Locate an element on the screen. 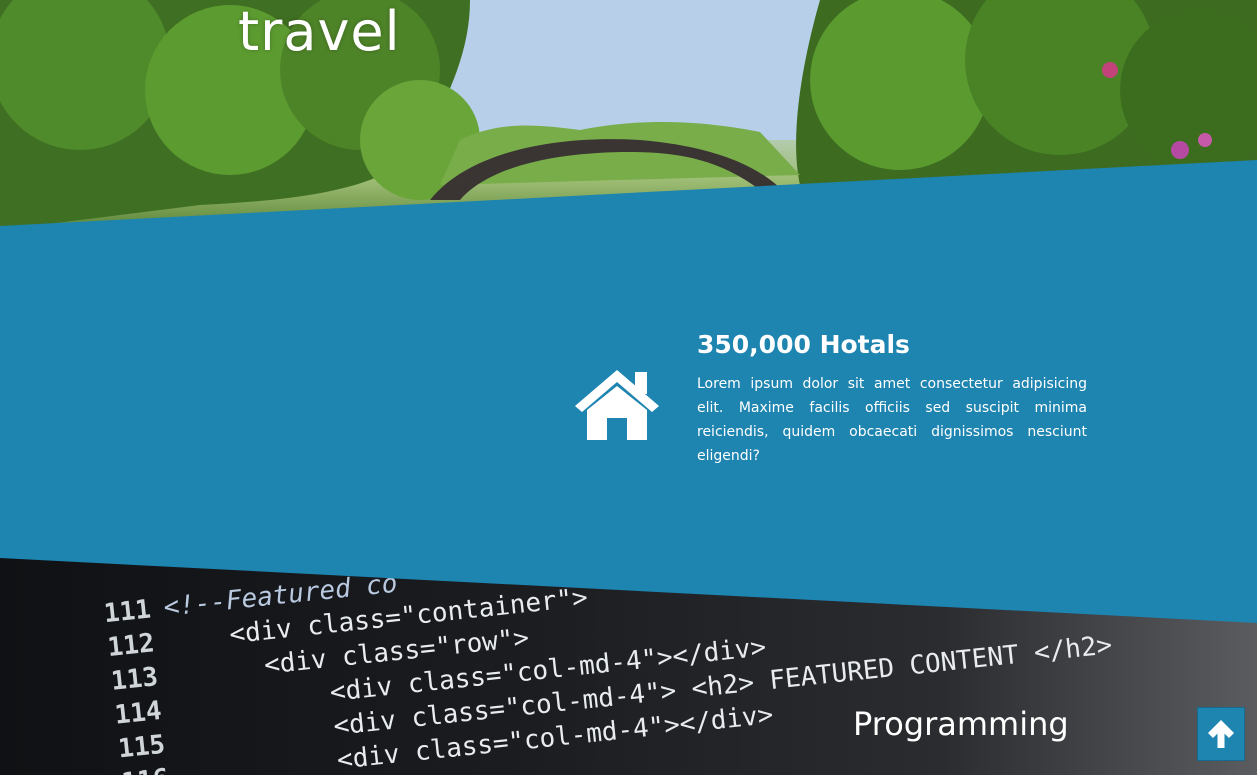  back-to-top-button is located at coordinates (1221, 734).